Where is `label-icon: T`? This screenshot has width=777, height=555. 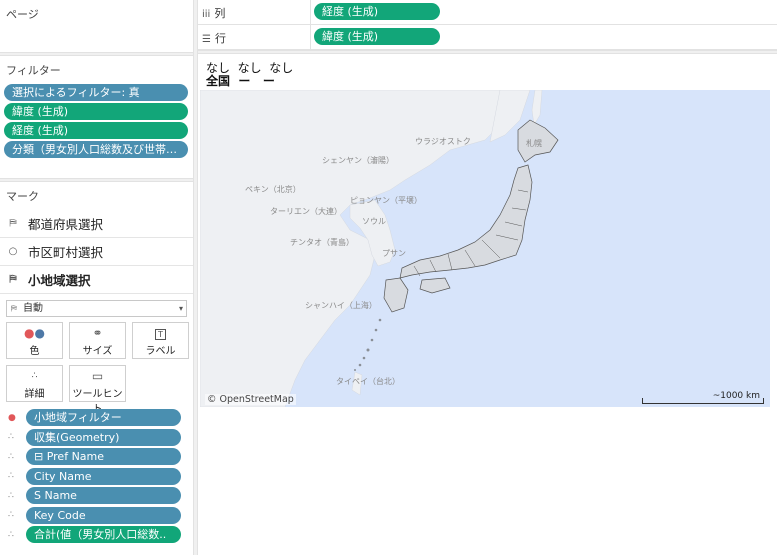 label-icon: T is located at coordinates (160, 333).